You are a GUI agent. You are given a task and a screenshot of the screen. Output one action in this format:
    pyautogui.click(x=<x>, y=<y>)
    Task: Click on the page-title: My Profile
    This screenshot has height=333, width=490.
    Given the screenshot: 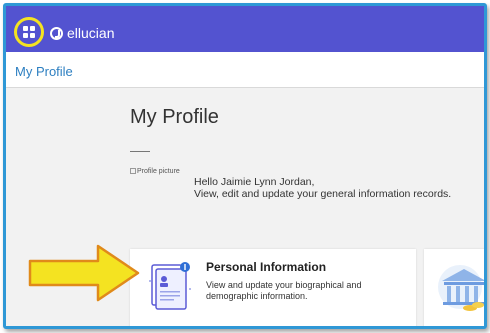 What is the action you would take?
    pyautogui.click(x=174, y=117)
    